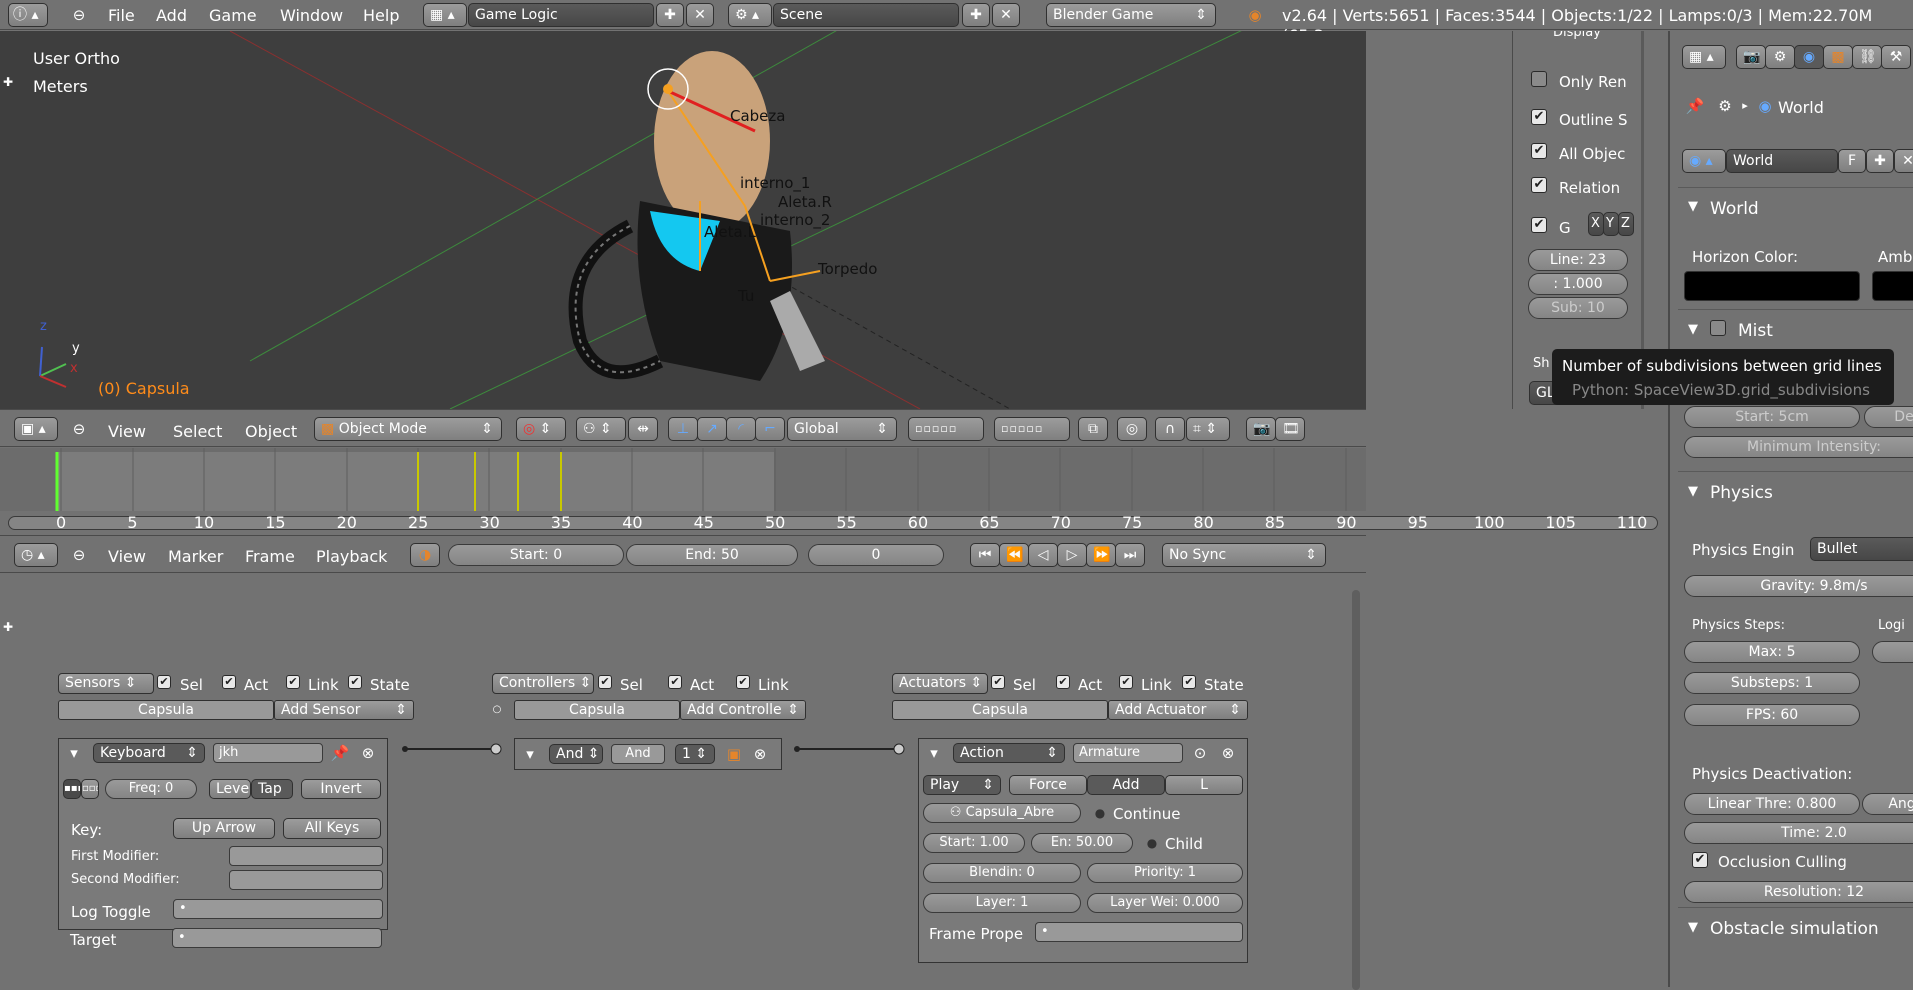 The image size is (1913, 990). I want to click on sensors-sel-checkbox: ✔, so click(164, 682).